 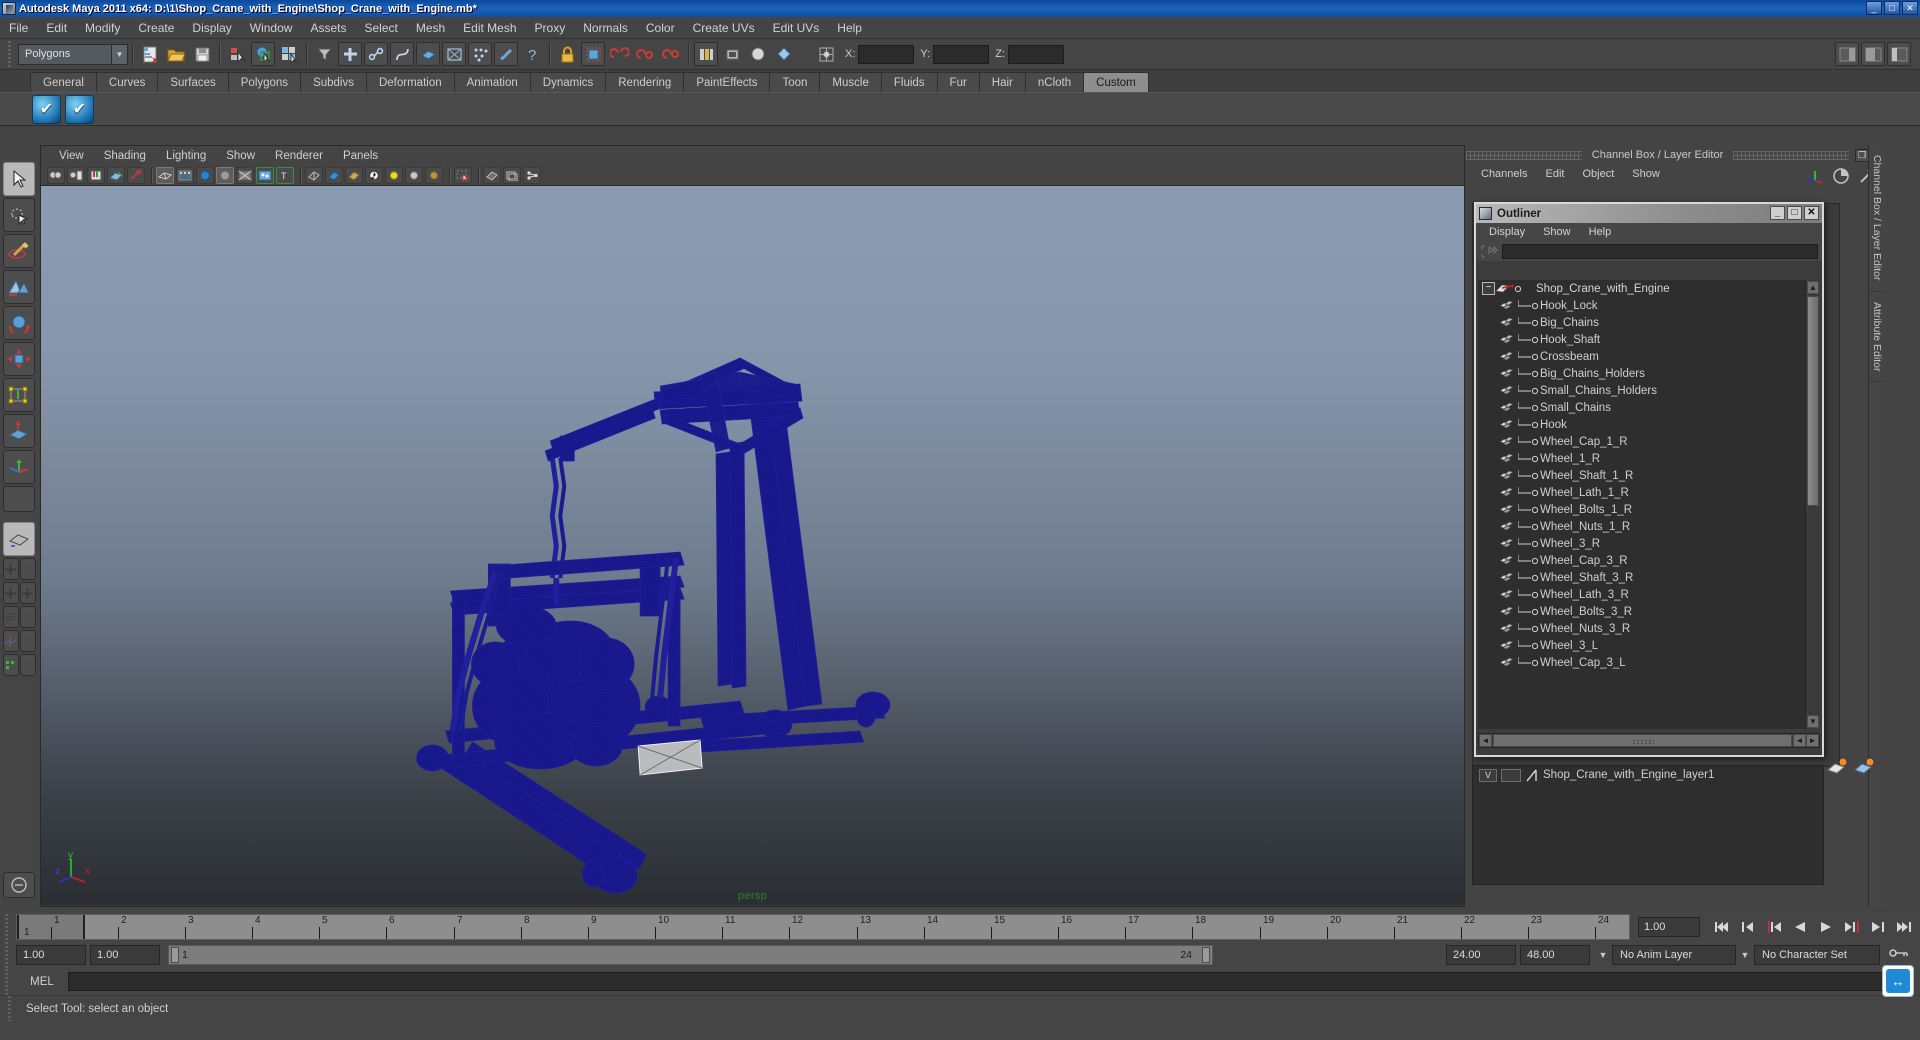 I want to click on snap-to-grid-icon, so click(x=350, y=54).